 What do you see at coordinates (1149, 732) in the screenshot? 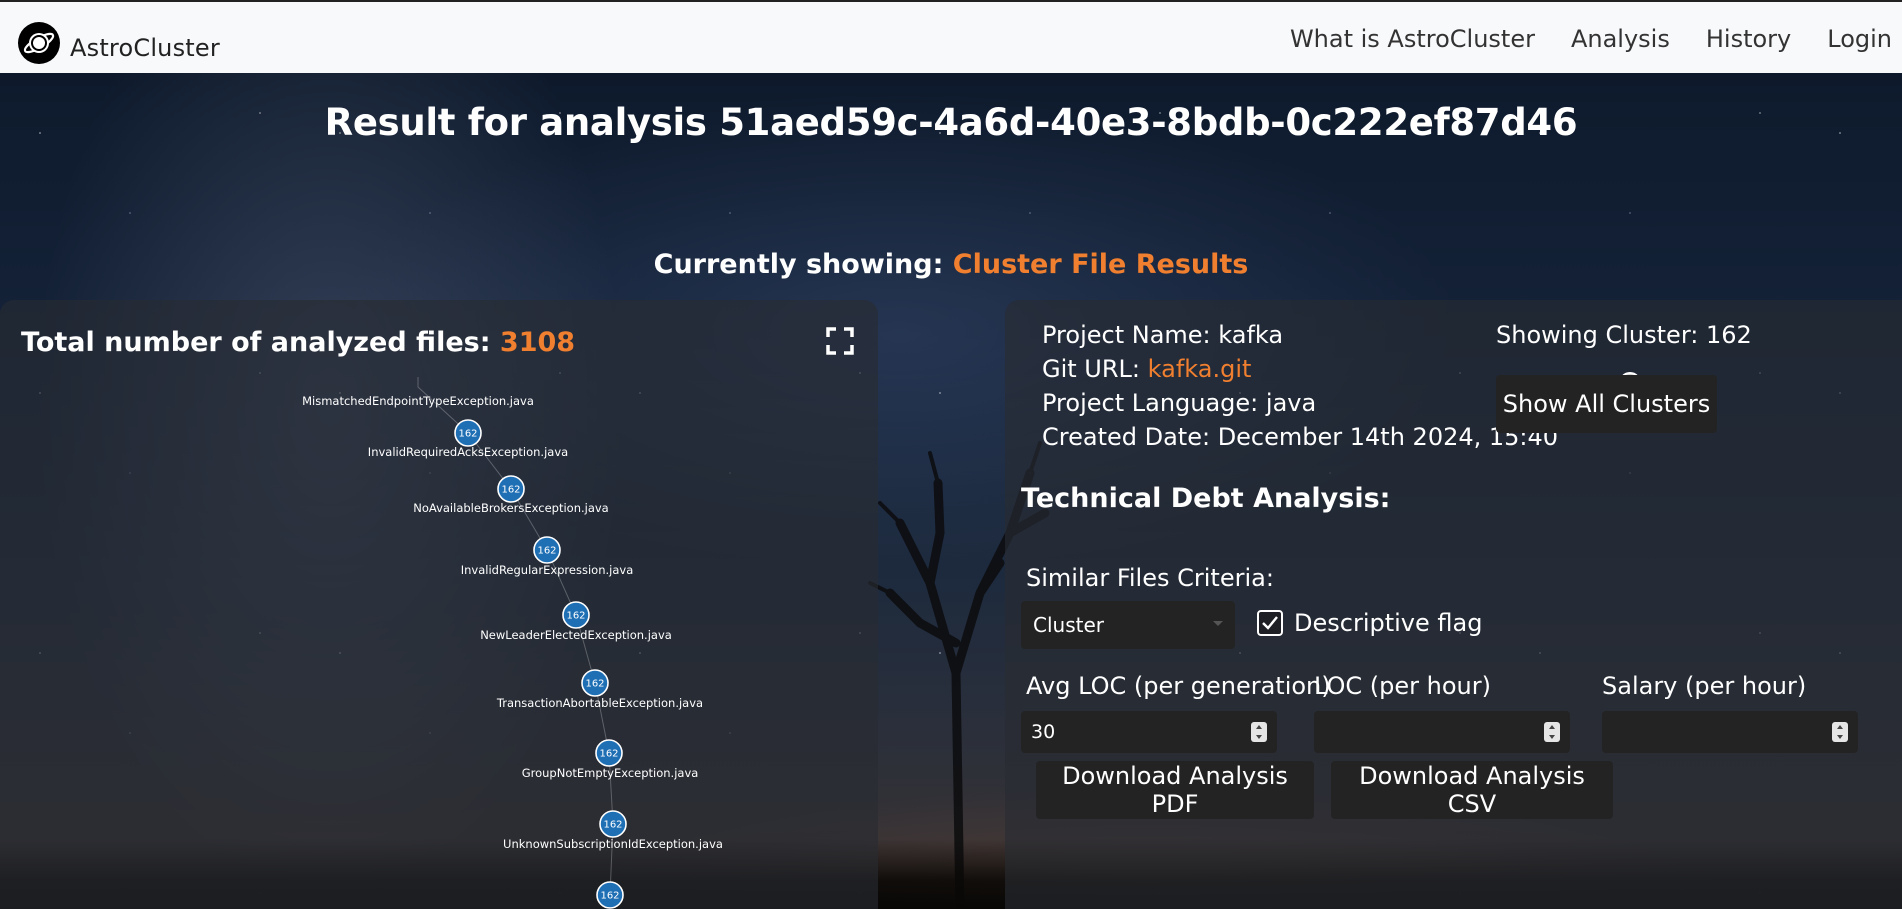
I see `avg-loc-input: 30` at bounding box center [1149, 732].